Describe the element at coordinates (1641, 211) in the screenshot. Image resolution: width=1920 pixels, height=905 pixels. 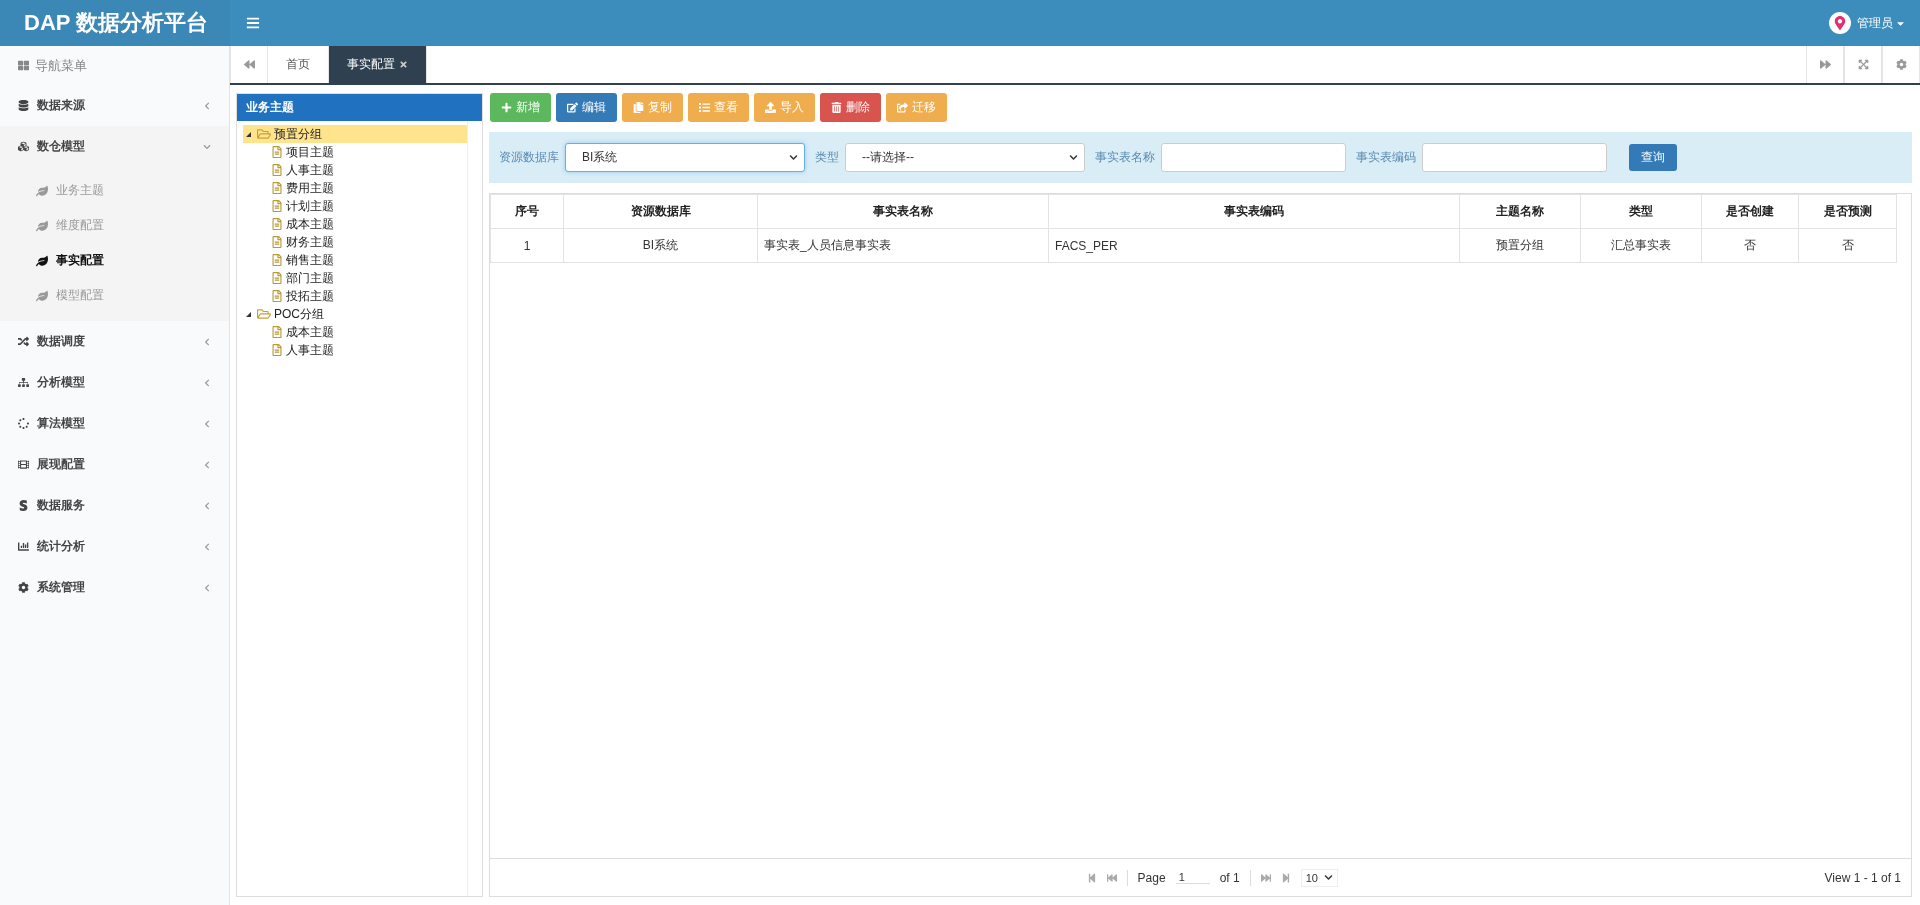
I see `column-header: 类型` at that location.